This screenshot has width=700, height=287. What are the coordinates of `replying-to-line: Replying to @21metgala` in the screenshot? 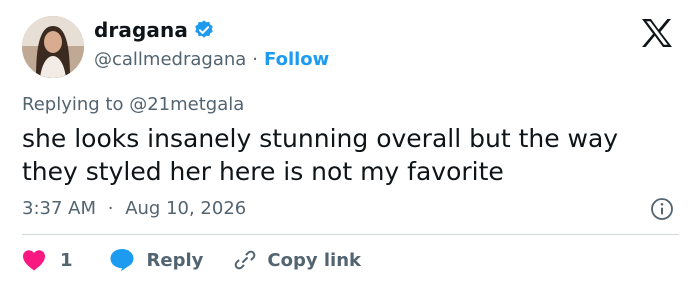 It's located at (133, 104).